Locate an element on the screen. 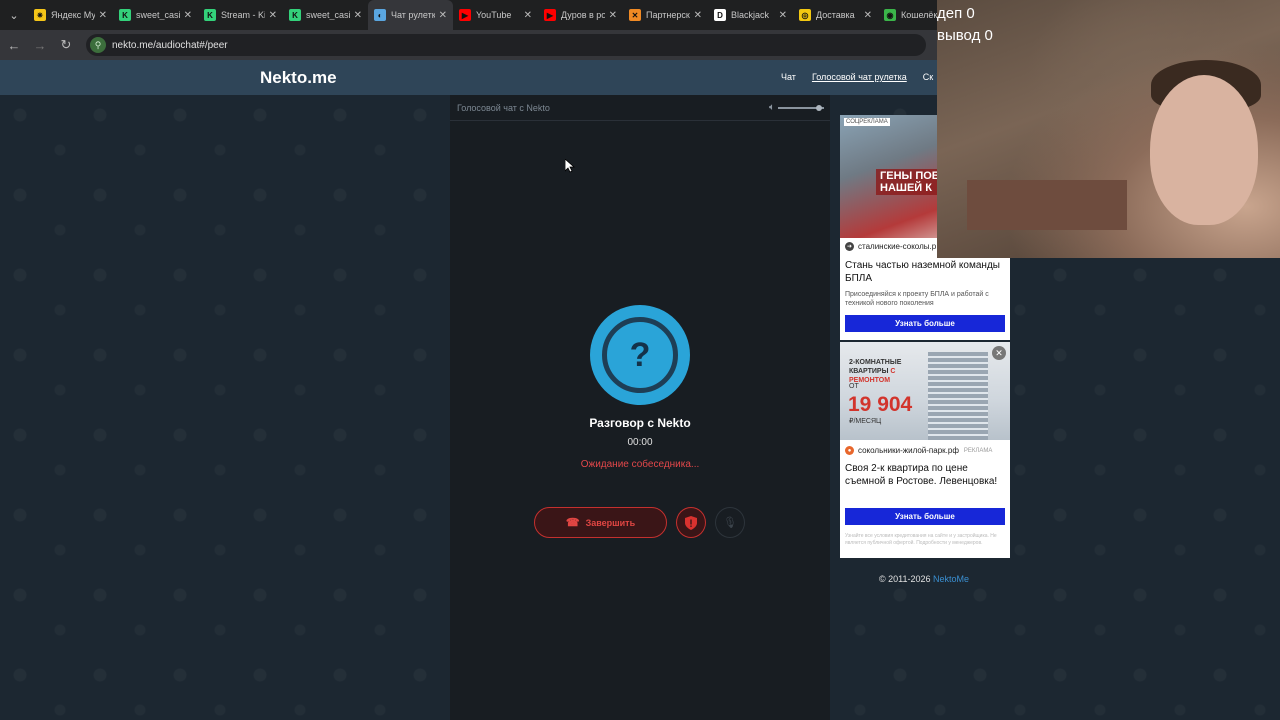  ad-label: РЕКЛАМА is located at coordinates (978, 450).